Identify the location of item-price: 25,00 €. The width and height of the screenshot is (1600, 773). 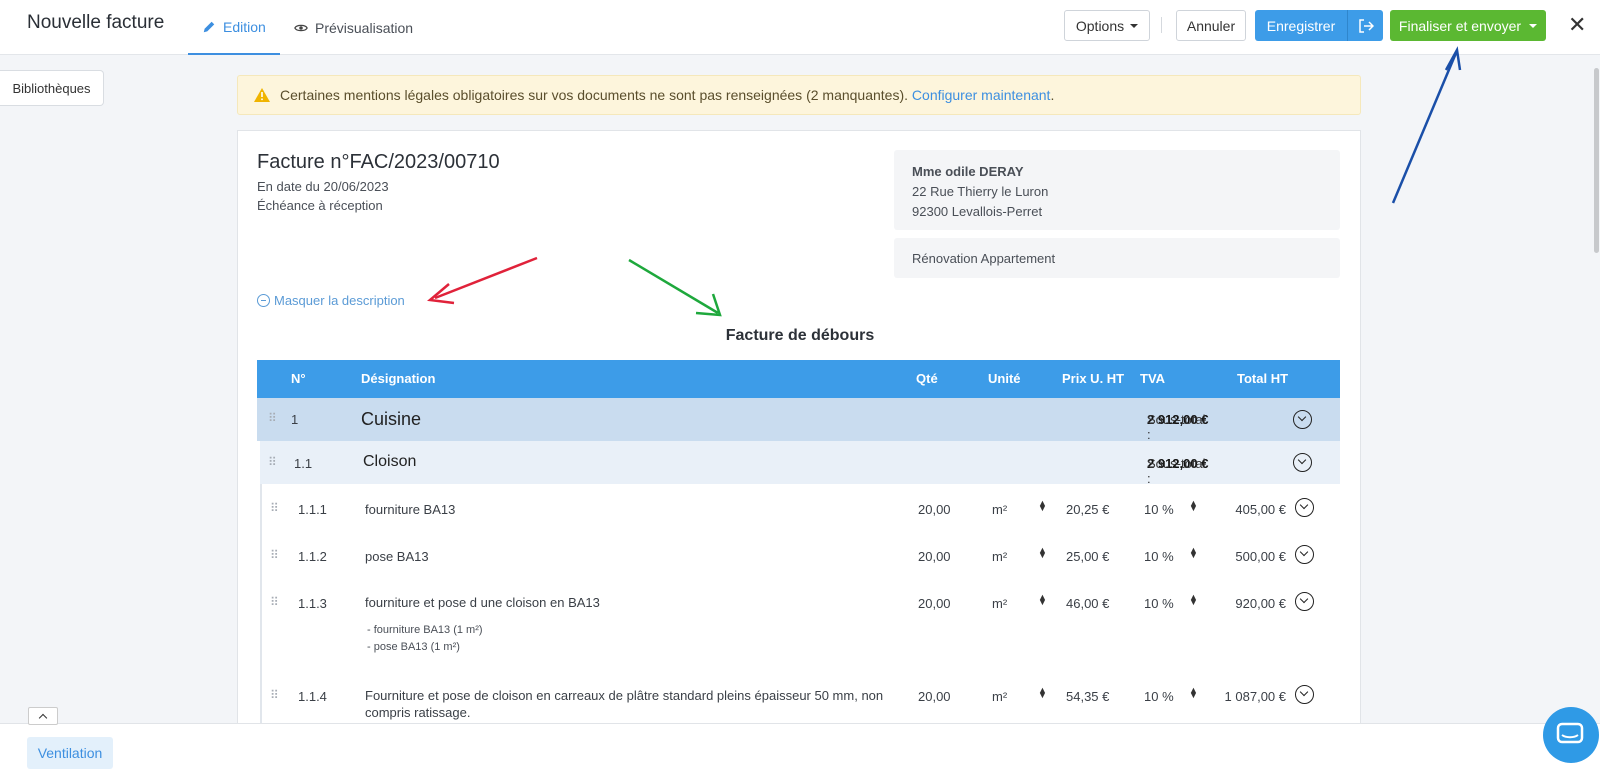
(1087, 556).